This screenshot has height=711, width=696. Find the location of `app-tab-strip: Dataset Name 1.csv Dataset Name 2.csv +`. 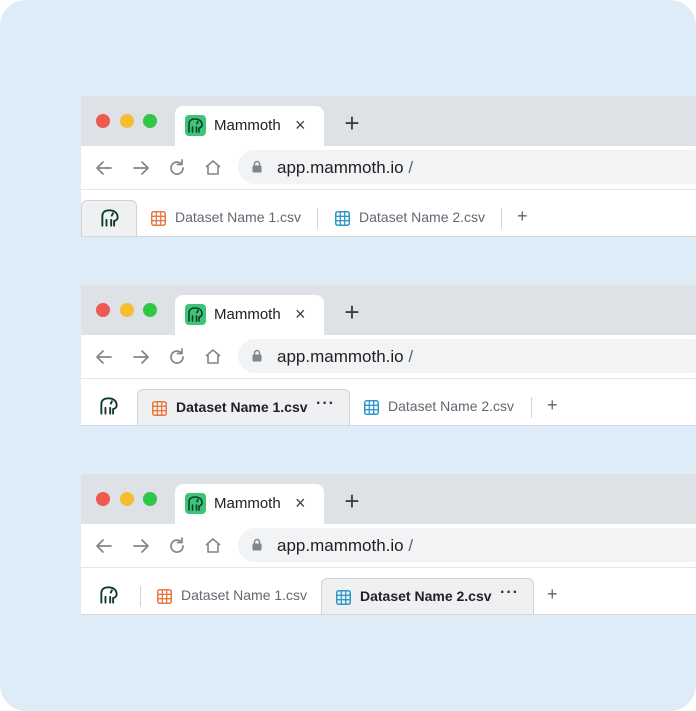

app-tab-strip: Dataset Name 1.csv Dataset Name 2.csv + is located at coordinates (388, 213).